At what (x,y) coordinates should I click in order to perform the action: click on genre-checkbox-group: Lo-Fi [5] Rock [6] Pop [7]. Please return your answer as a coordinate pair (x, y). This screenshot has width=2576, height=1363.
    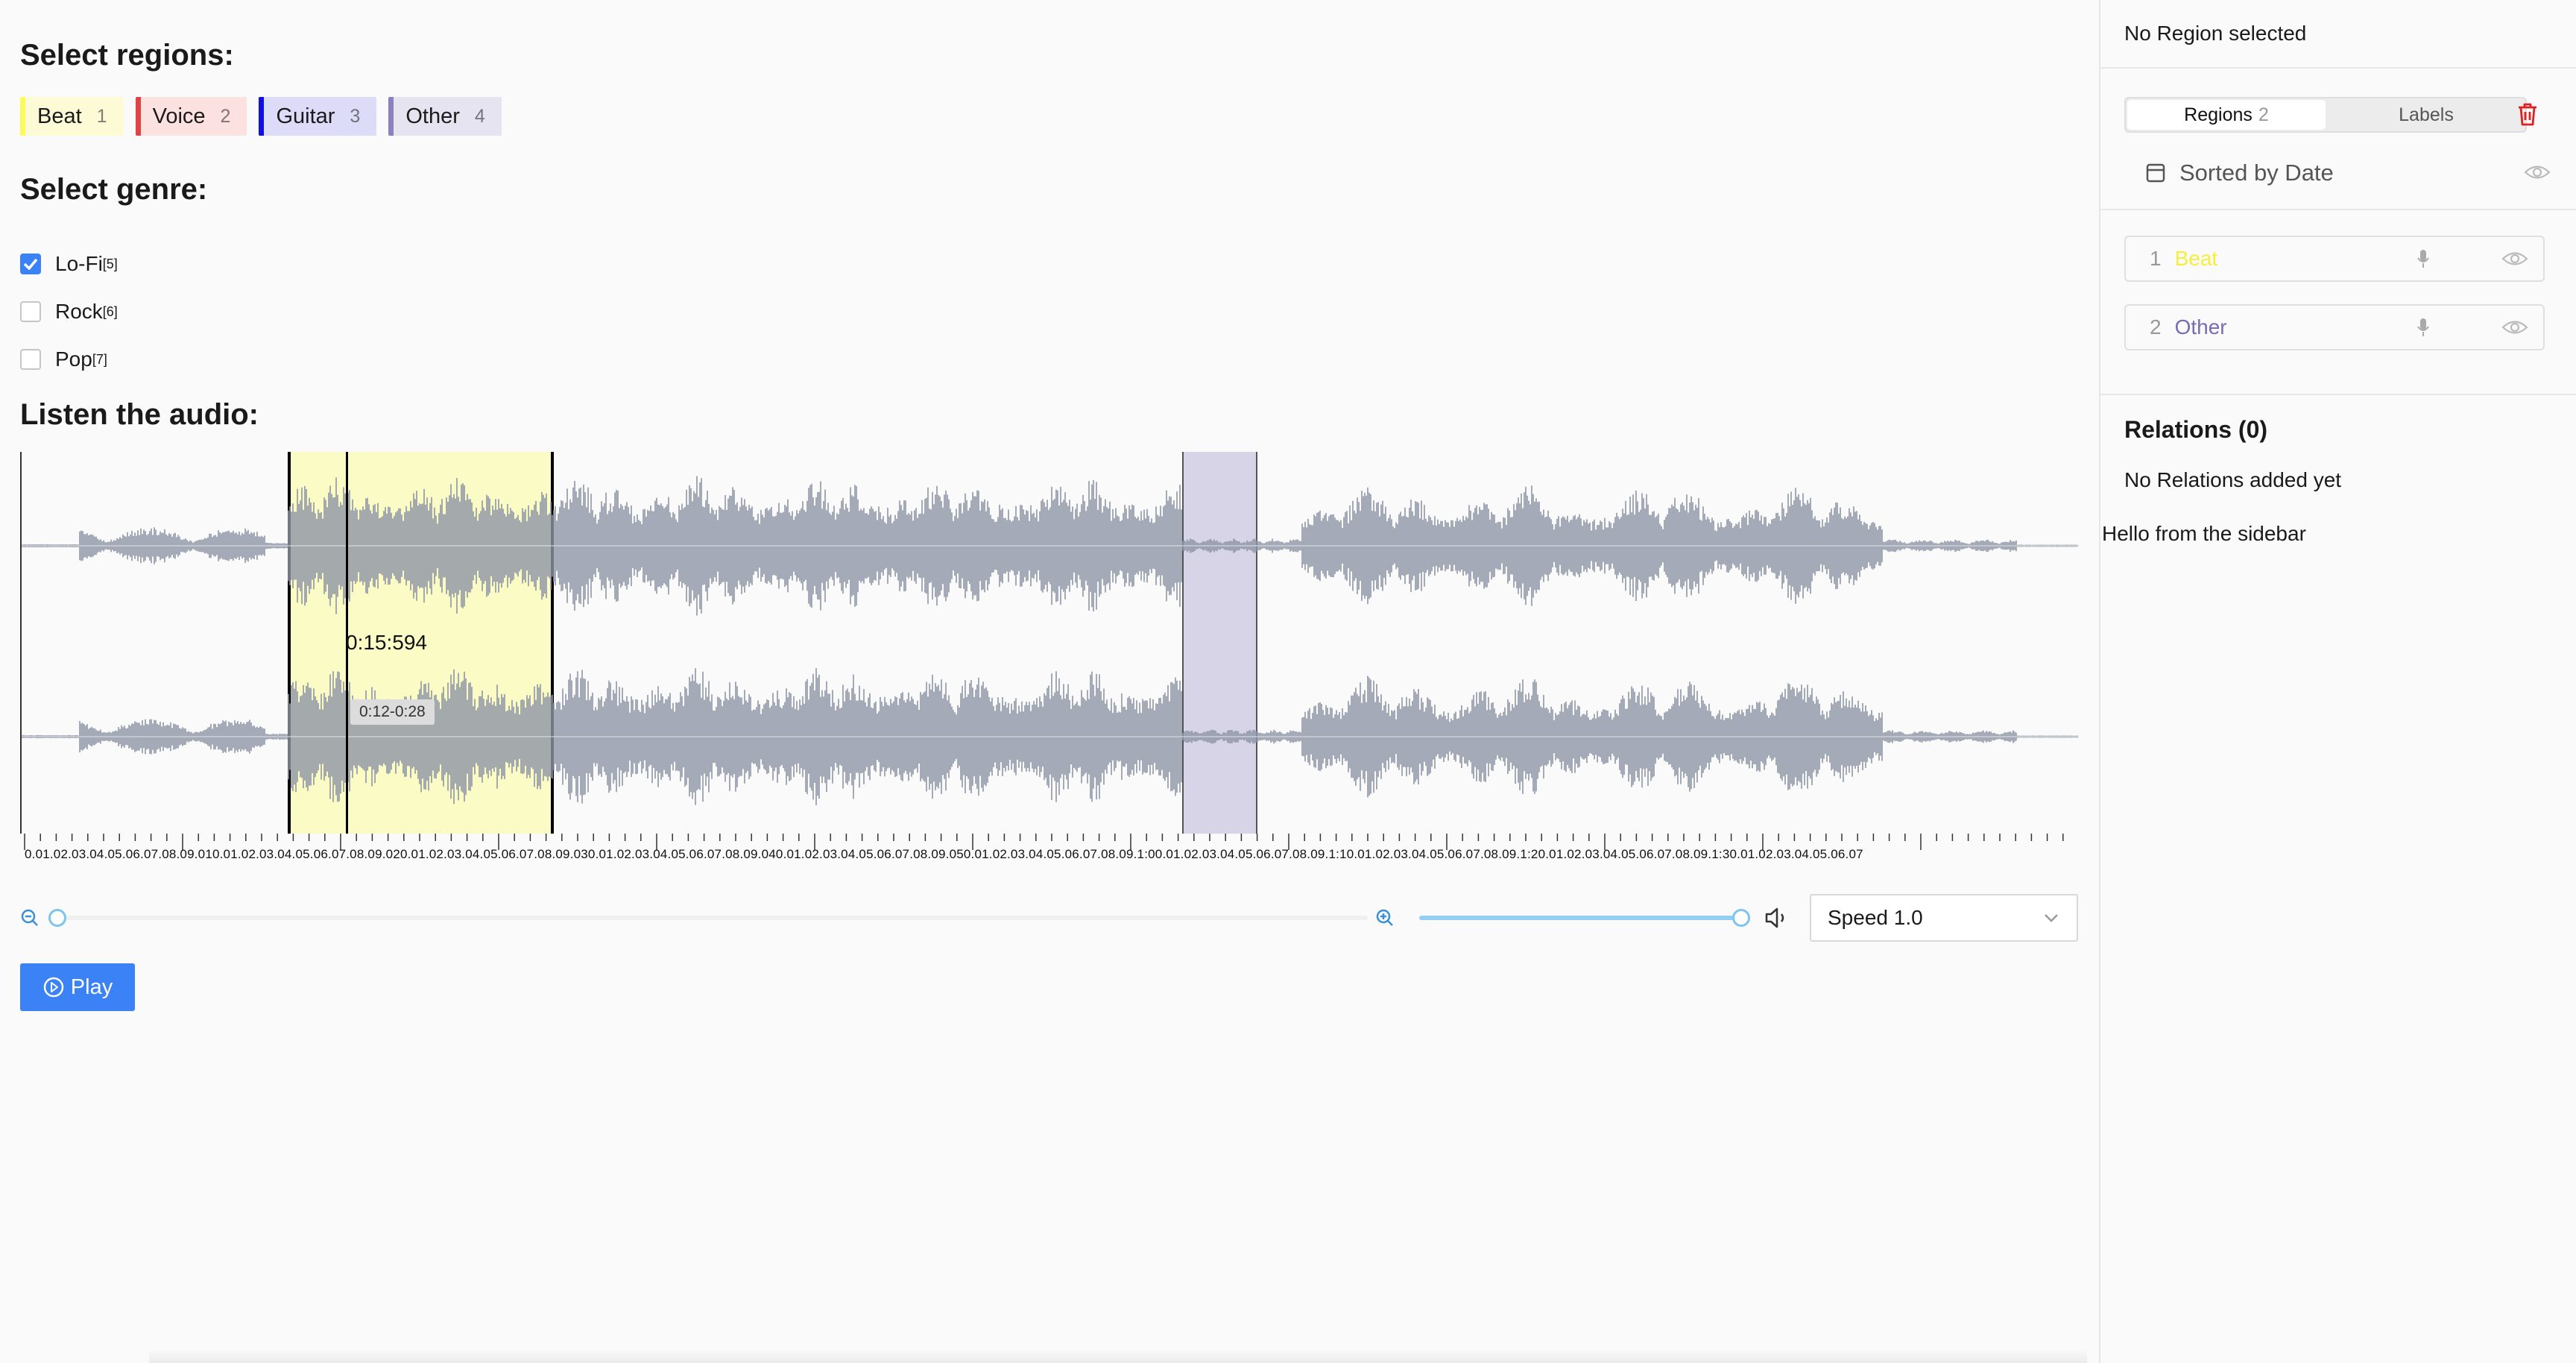
    Looking at the image, I should click on (69, 311).